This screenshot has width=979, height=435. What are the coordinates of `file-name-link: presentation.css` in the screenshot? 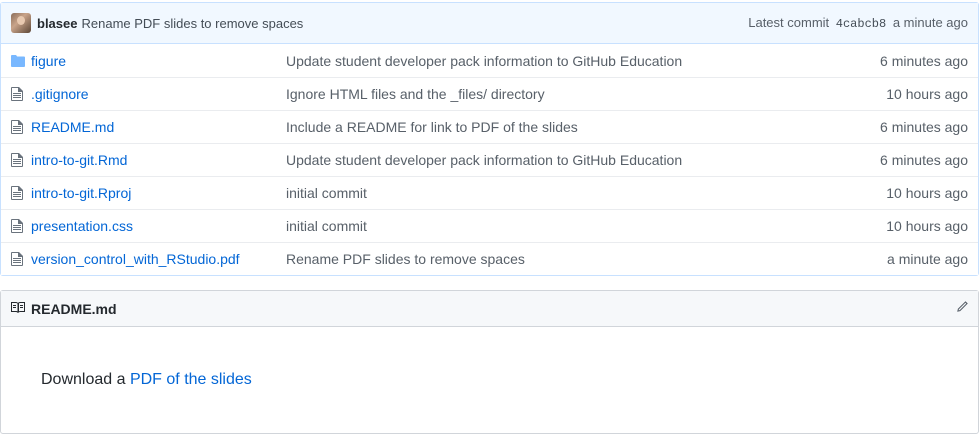 It's located at (82, 226).